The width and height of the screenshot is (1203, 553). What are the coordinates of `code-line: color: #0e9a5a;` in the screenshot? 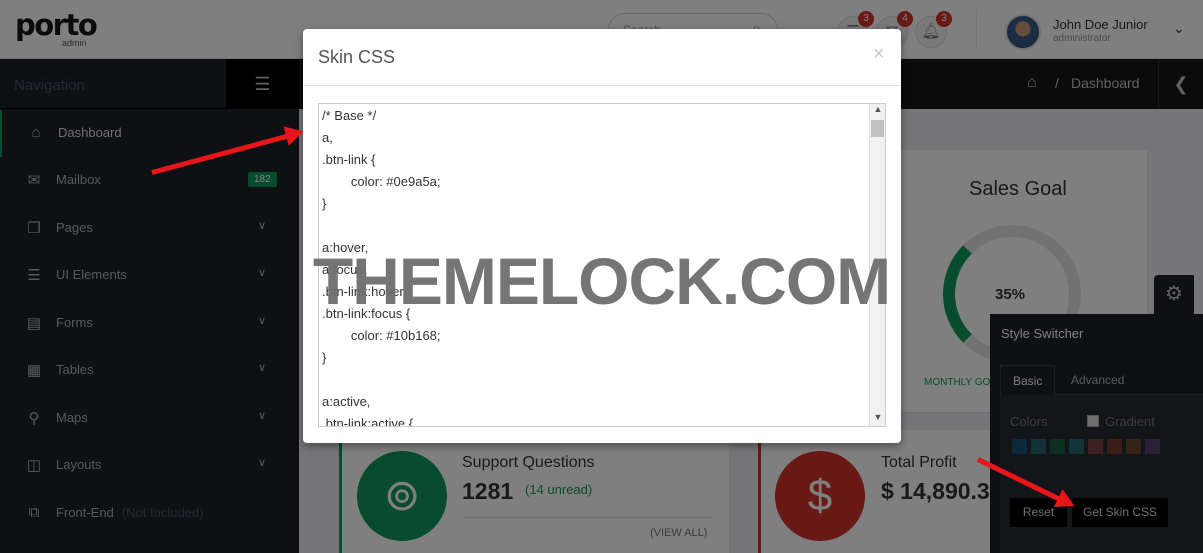 It's located at (381, 181).